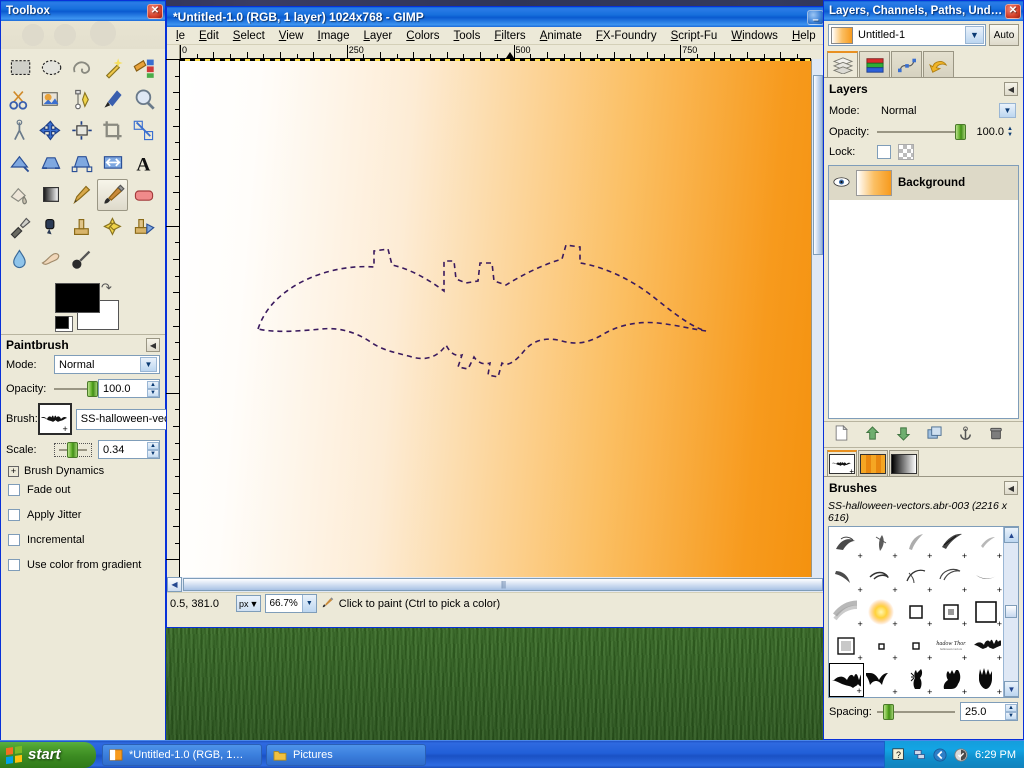 The width and height of the screenshot is (1024, 768). I want to click on menu-filters: Filters, so click(509, 36).